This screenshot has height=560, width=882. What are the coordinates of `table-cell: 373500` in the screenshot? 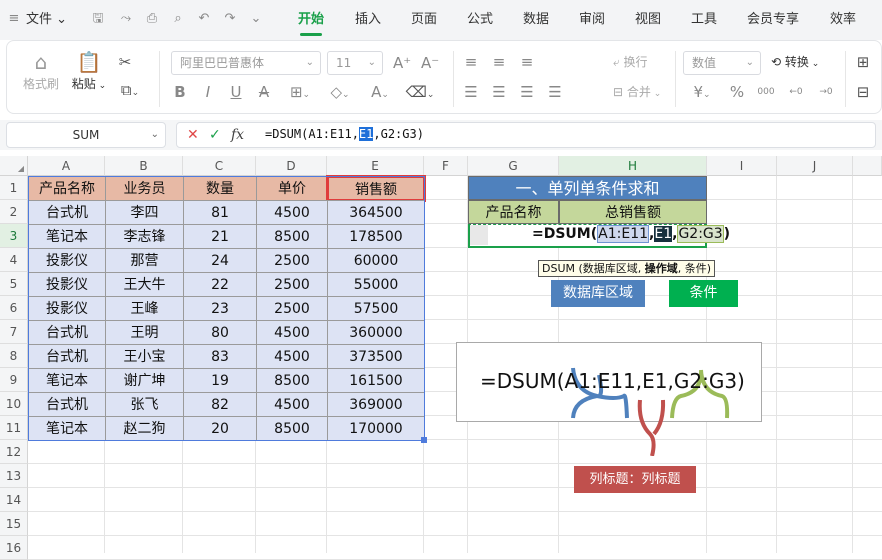 It's located at (376, 356).